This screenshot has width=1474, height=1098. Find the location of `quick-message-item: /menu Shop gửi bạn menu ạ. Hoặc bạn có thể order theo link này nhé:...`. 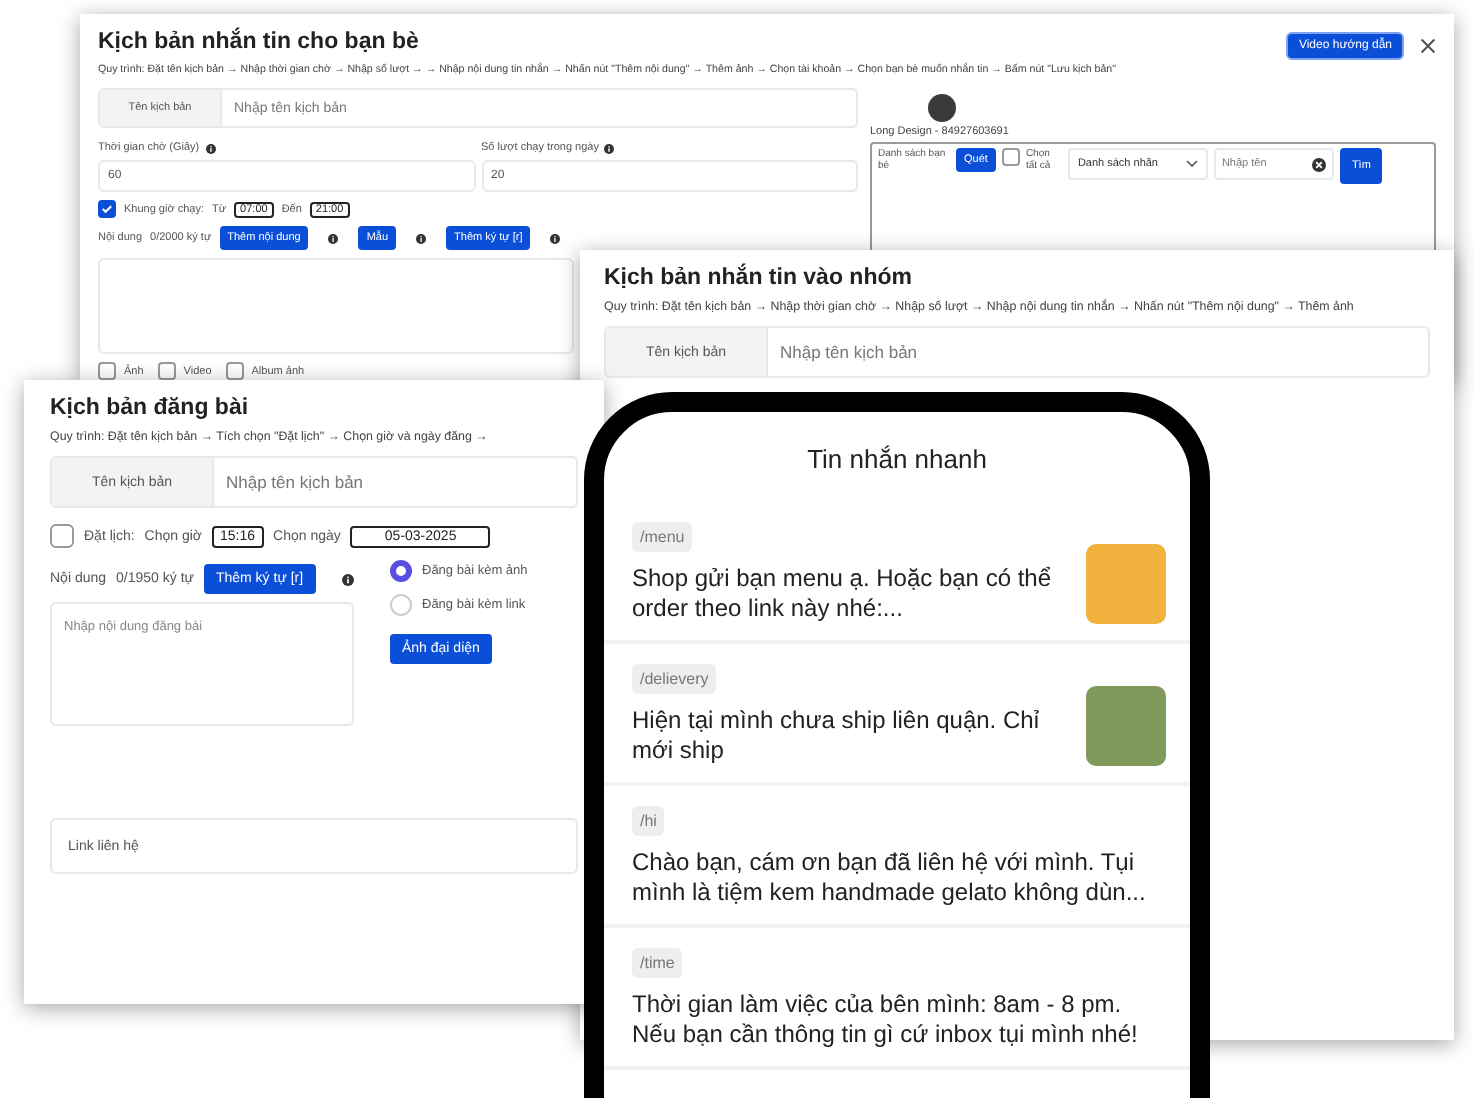

quick-message-item: /menu Shop gửi bạn menu ạ. Hoặc bạn có thể order theo link này nhé:... is located at coordinates (897, 573).